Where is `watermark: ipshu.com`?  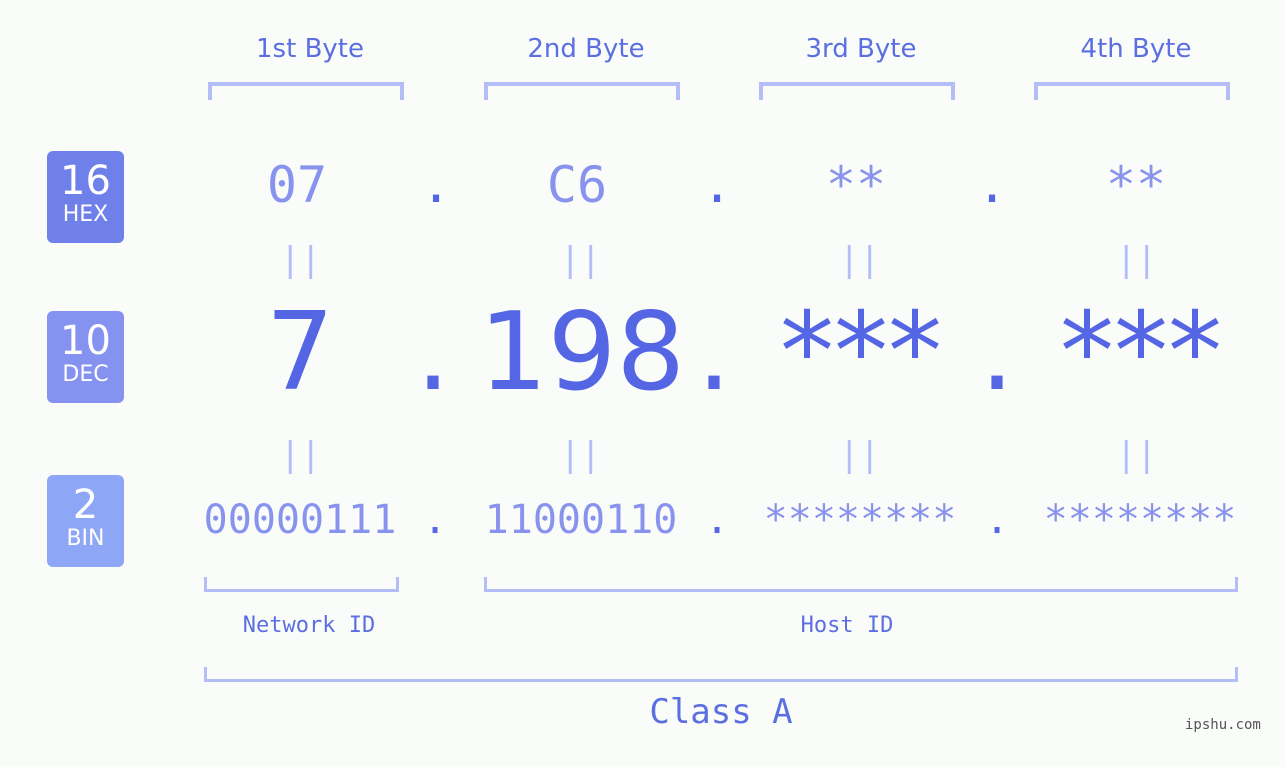
watermark: ipshu.com is located at coordinates (1223, 725).